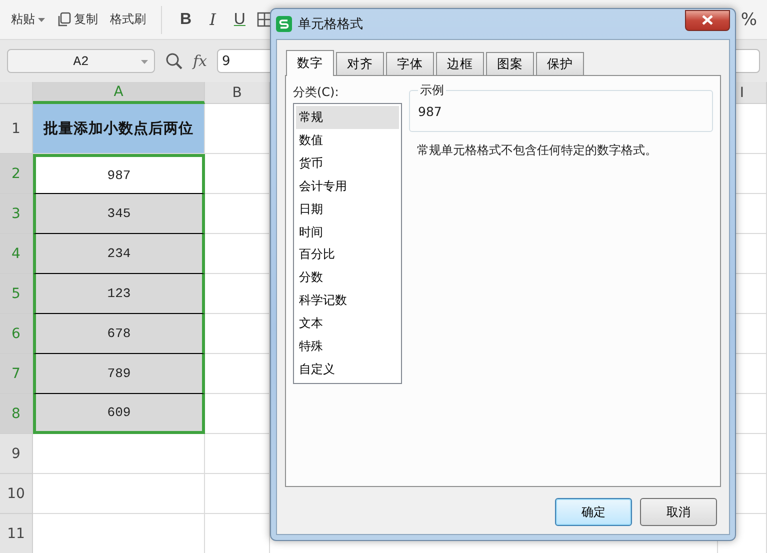 The width and height of the screenshot is (767, 553). I want to click on name-box: A2, so click(81, 61).